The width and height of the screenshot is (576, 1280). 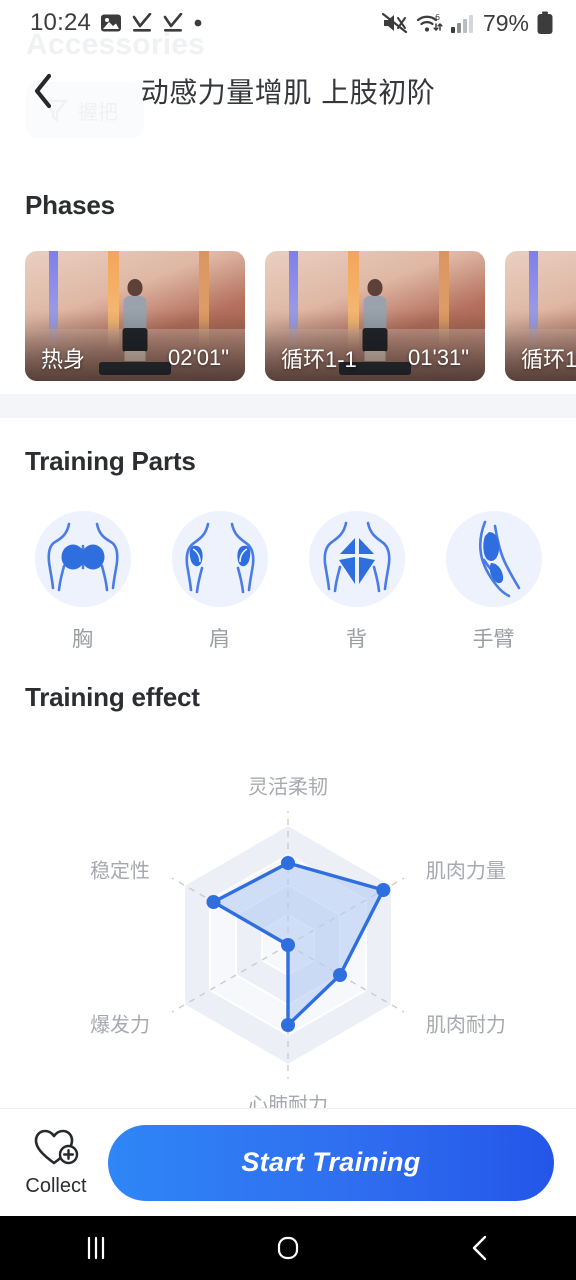 What do you see at coordinates (540, 316) in the screenshot?
I see `phase-card: 循环1-2` at bounding box center [540, 316].